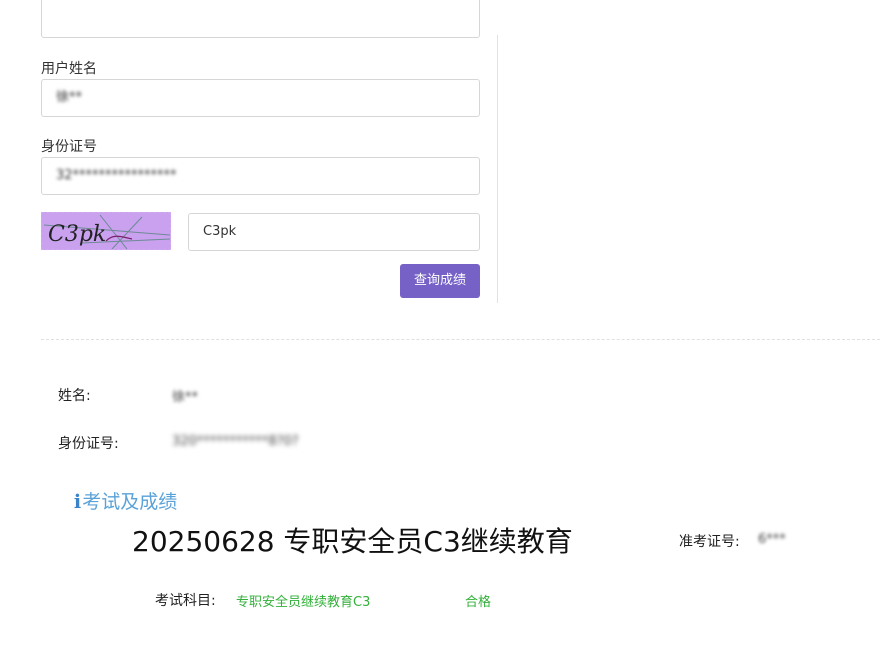  What do you see at coordinates (185, 397) in the screenshot?
I see `result-name-value: 徐**` at bounding box center [185, 397].